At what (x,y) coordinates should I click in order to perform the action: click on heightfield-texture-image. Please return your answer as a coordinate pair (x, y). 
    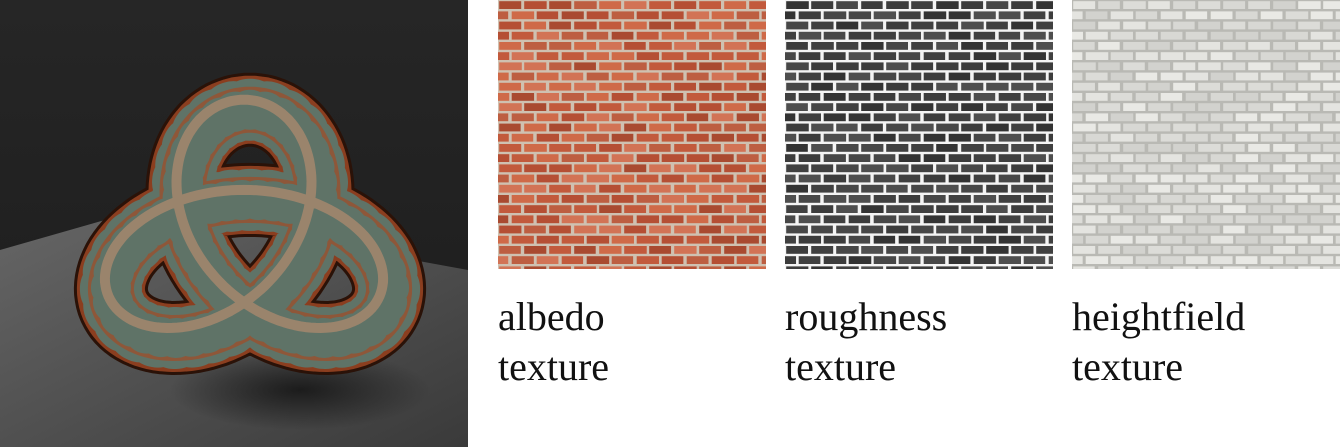
    Looking at the image, I should click on (1206, 134).